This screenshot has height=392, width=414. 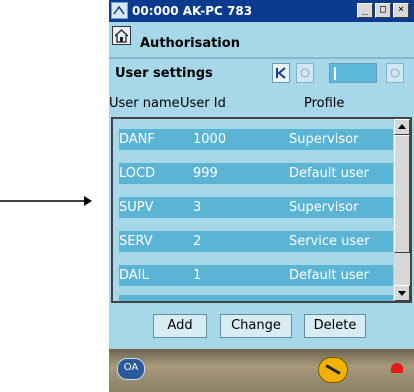 I want to click on arrow-up-icon, so click(x=402, y=126).